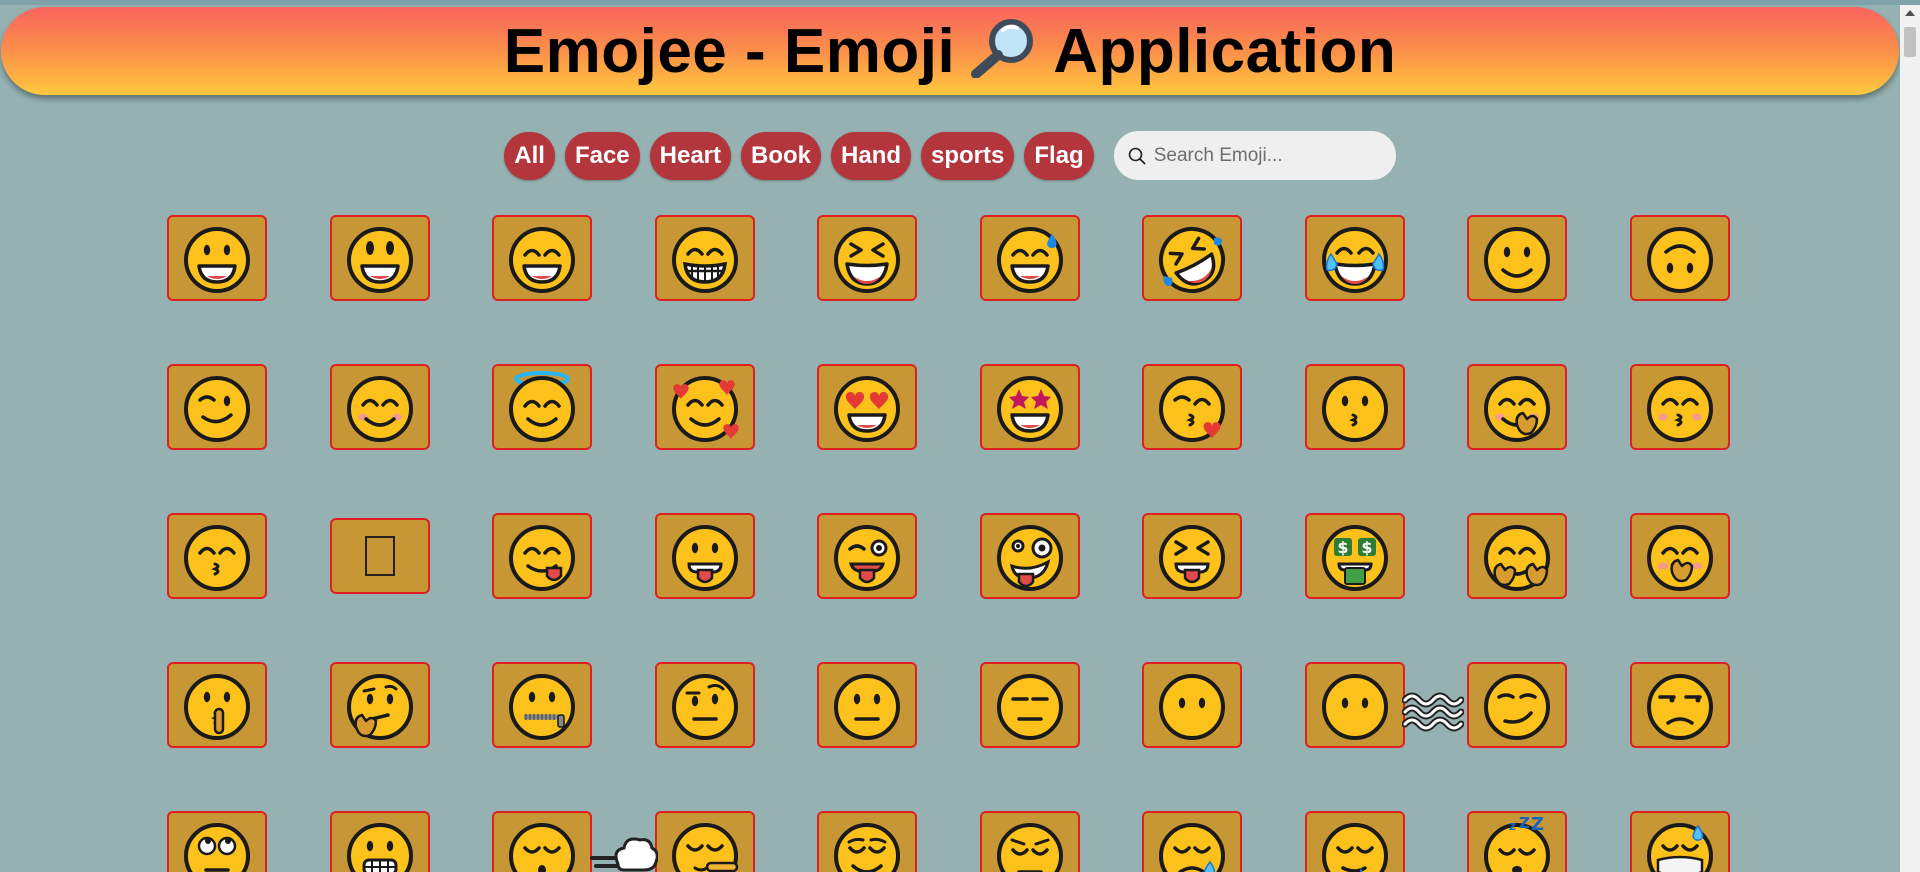  Describe the element at coordinates (781, 155) in the screenshot. I see `filter-book-button: Book` at that location.